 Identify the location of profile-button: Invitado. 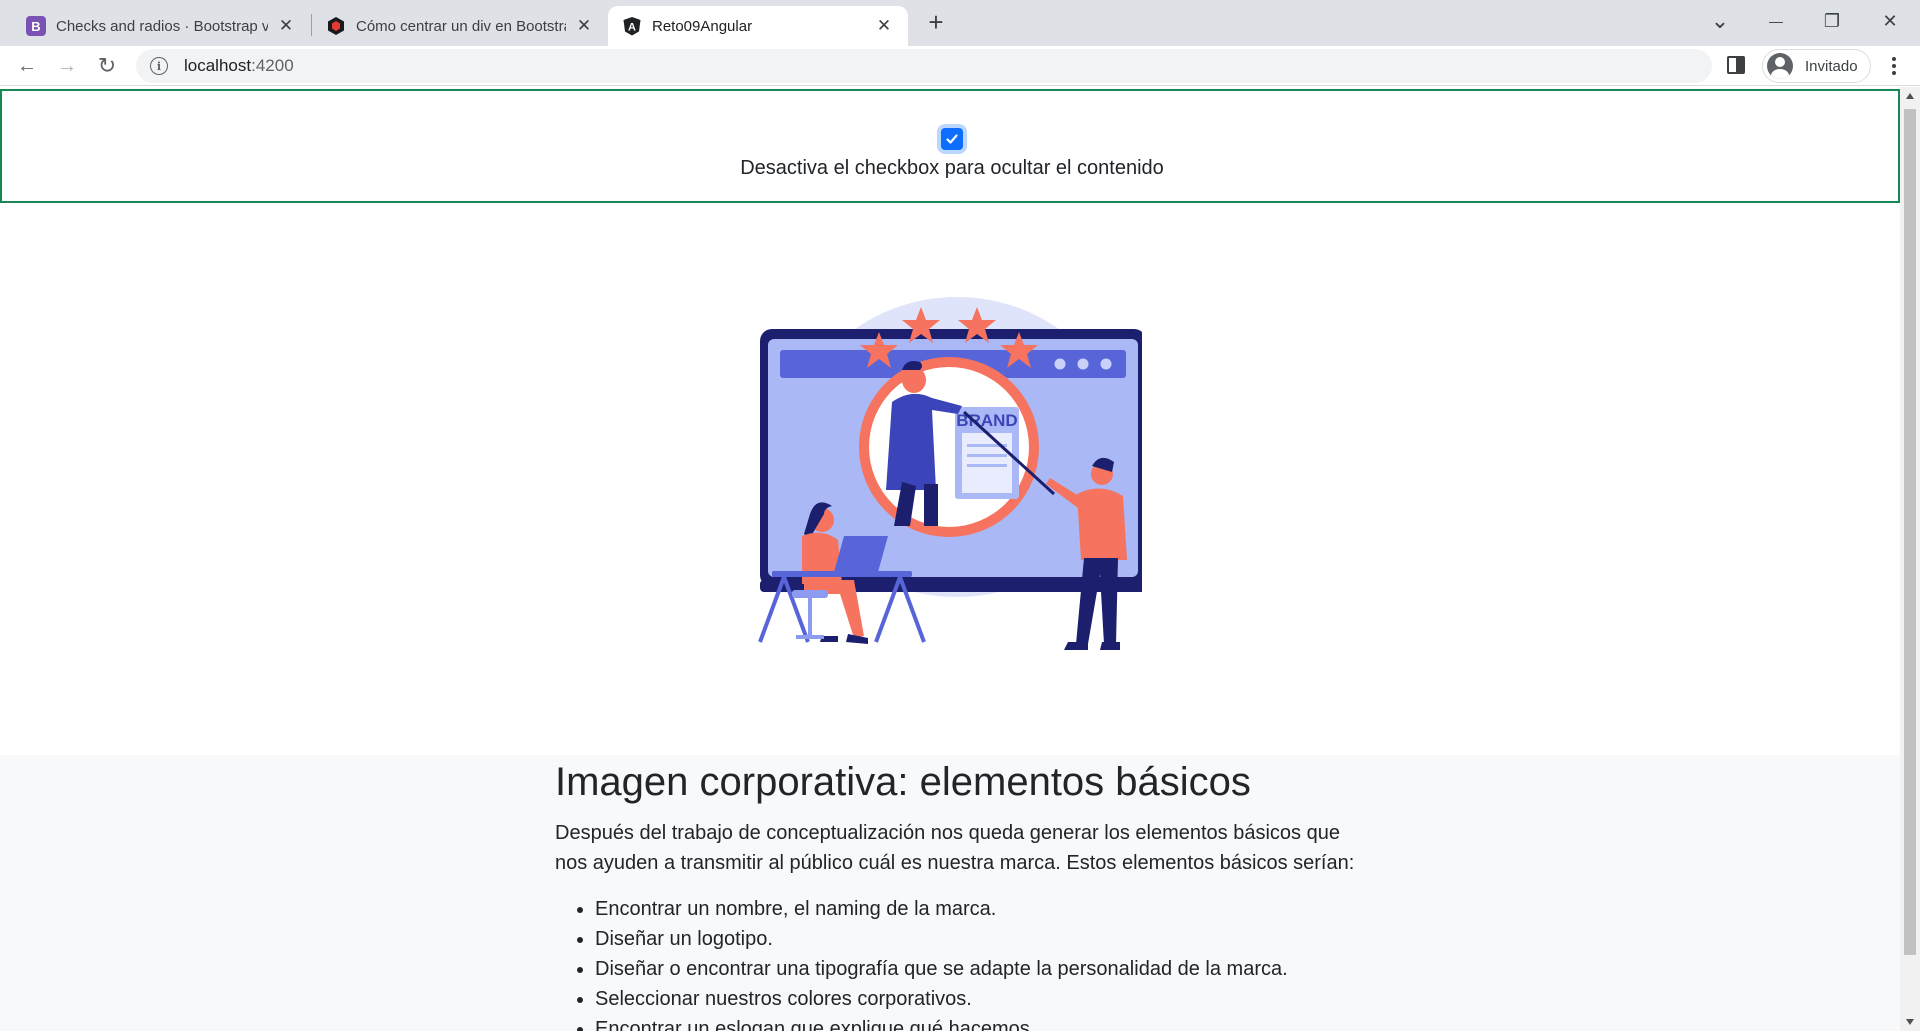
(1816, 66).